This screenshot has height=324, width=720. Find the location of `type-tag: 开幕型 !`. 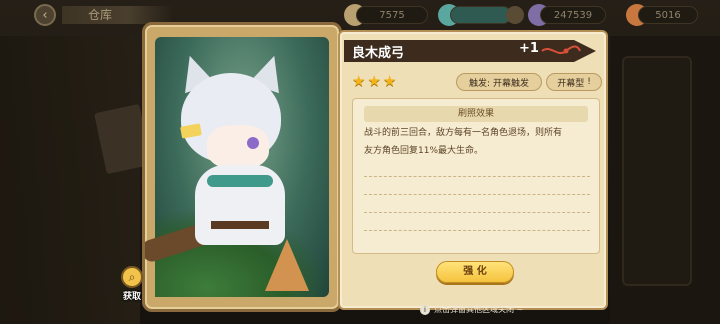

type-tag: 开幕型 ! is located at coordinates (574, 82).